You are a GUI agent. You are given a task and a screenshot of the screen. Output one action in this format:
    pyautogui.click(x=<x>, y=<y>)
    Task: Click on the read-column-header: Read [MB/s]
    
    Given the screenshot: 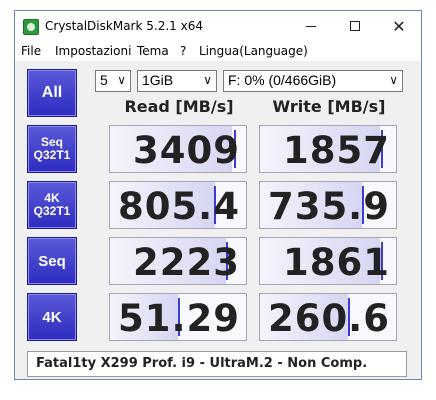 What is the action you would take?
    pyautogui.click(x=179, y=106)
    